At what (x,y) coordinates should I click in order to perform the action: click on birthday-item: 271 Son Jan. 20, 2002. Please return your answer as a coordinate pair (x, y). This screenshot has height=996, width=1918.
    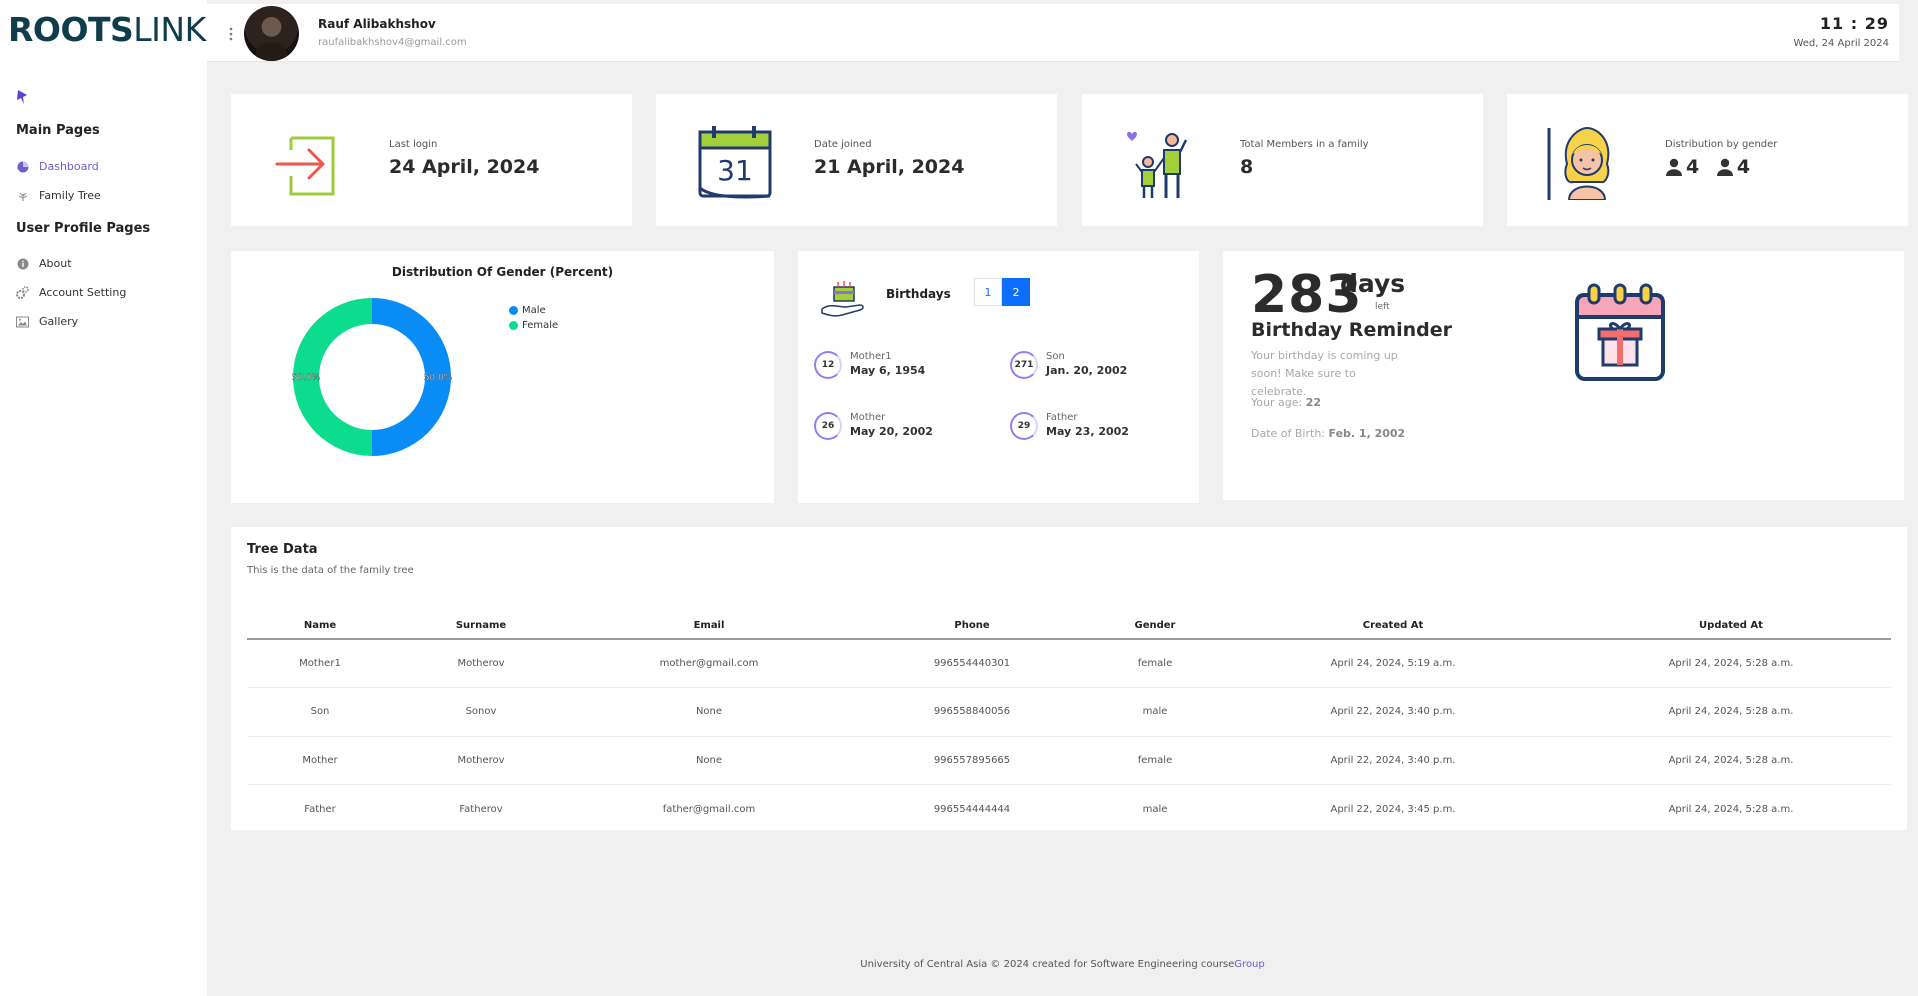
    Looking at the image, I should click on (1068, 365).